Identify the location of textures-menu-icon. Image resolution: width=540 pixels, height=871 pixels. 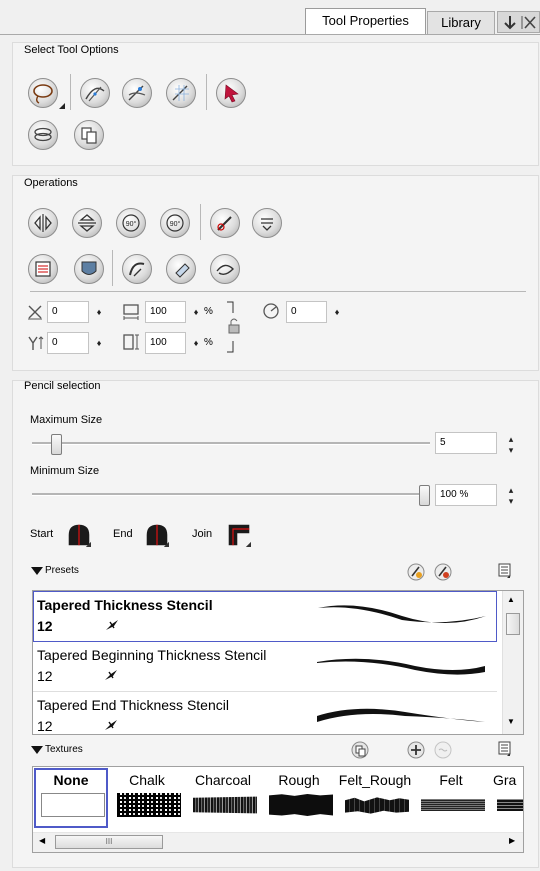
(505, 749).